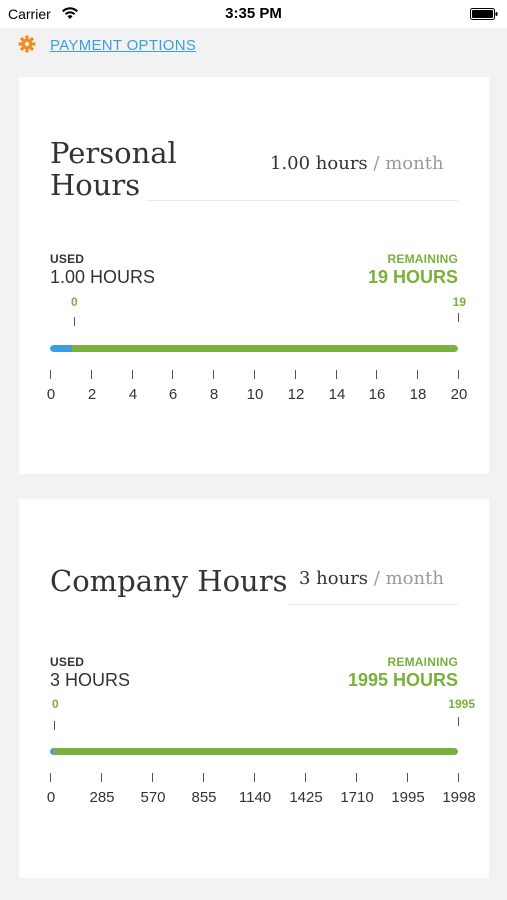  I want to click on company-axis-label: 1998, so click(459, 797).